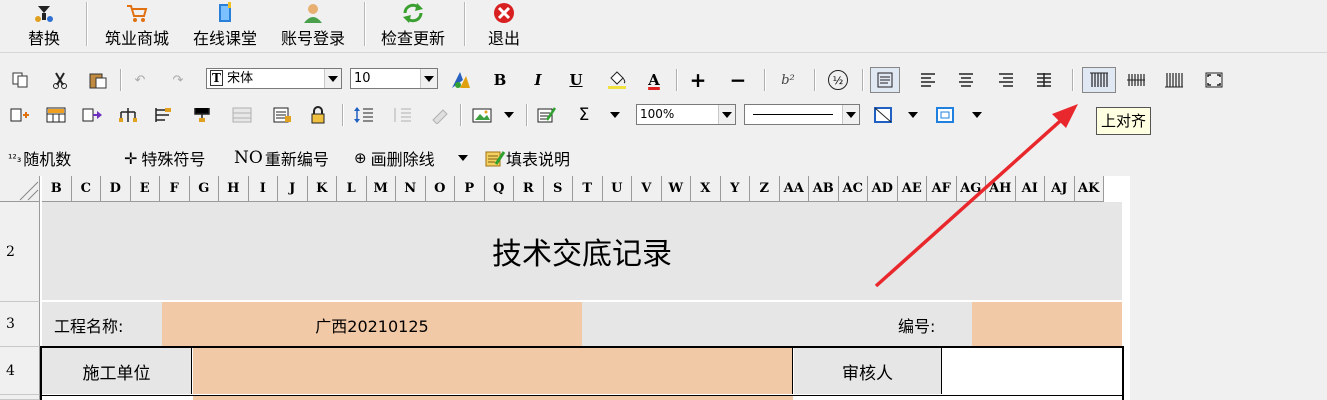  I want to click on column-header: Y, so click(735, 189).